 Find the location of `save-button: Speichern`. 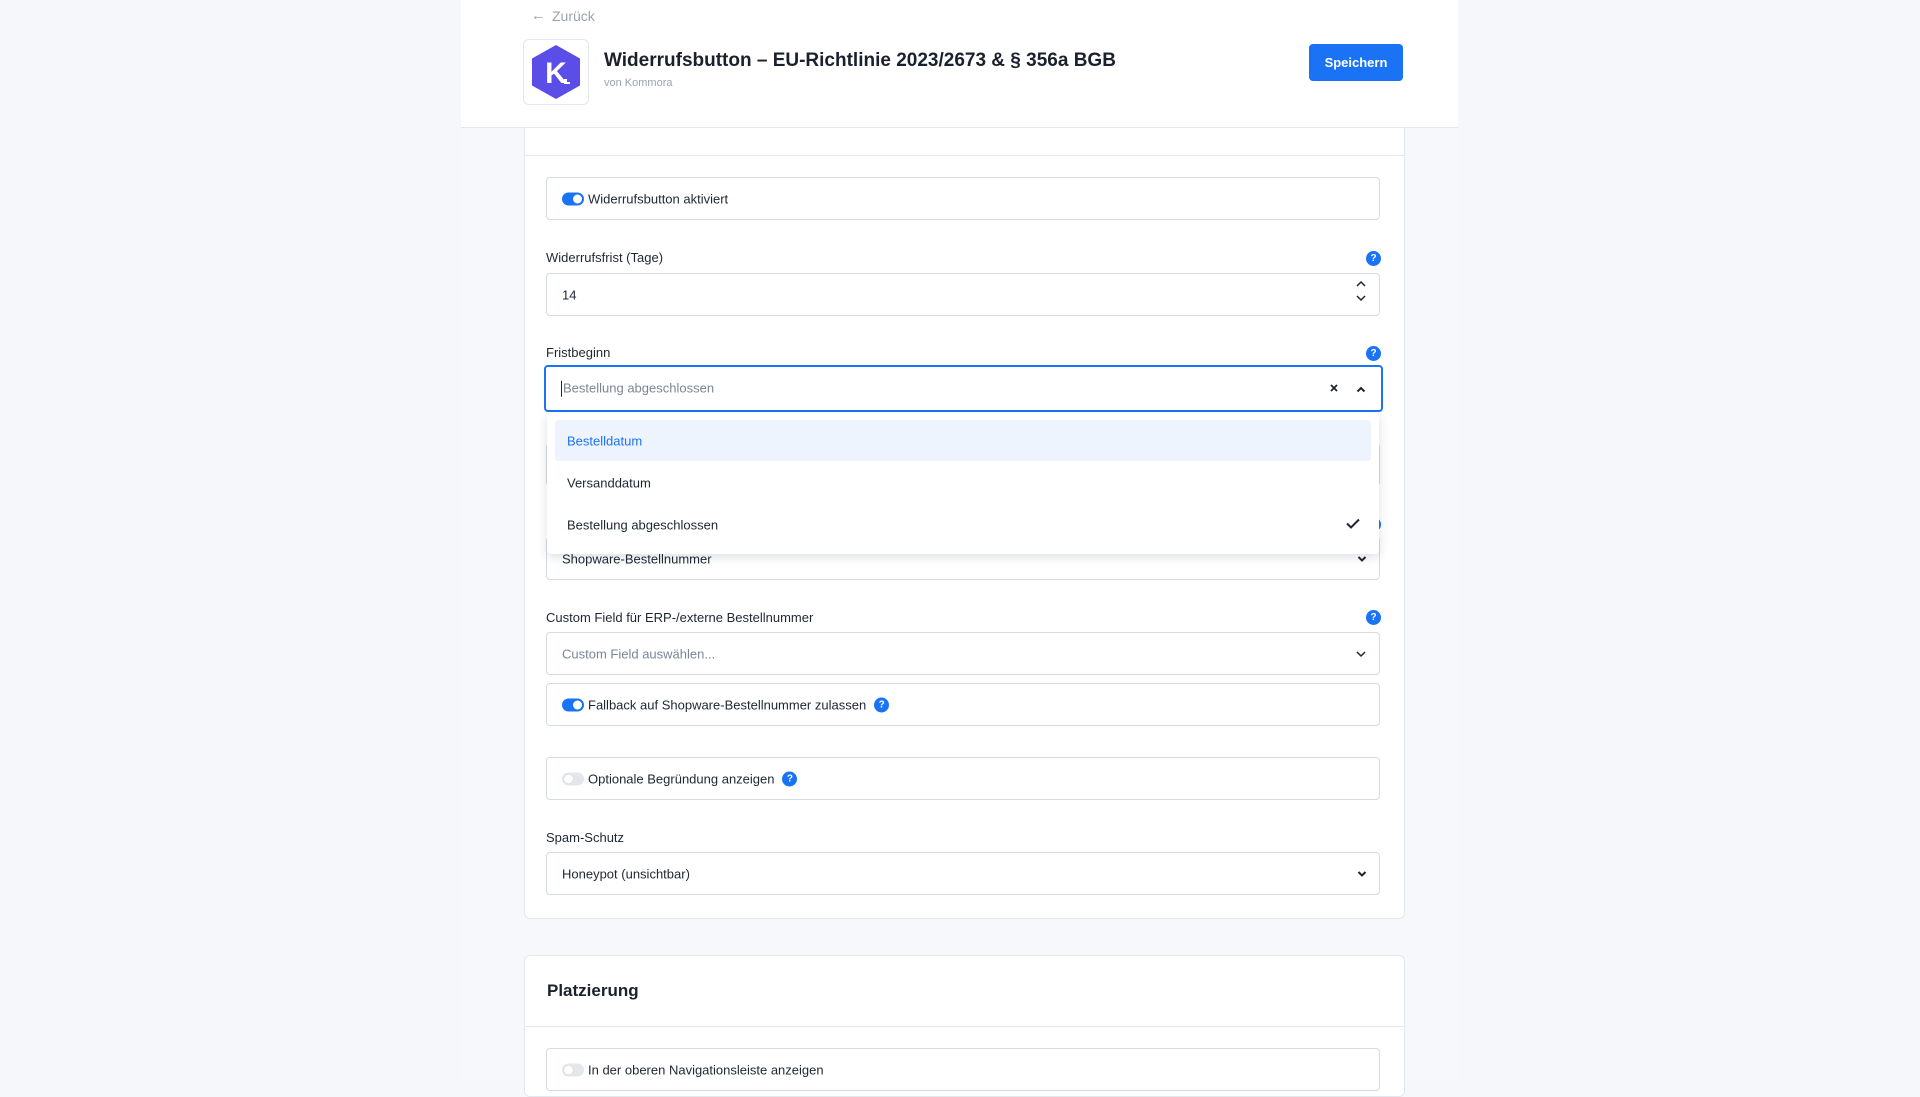

save-button: Speichern is located at coordinates (1356, 62).